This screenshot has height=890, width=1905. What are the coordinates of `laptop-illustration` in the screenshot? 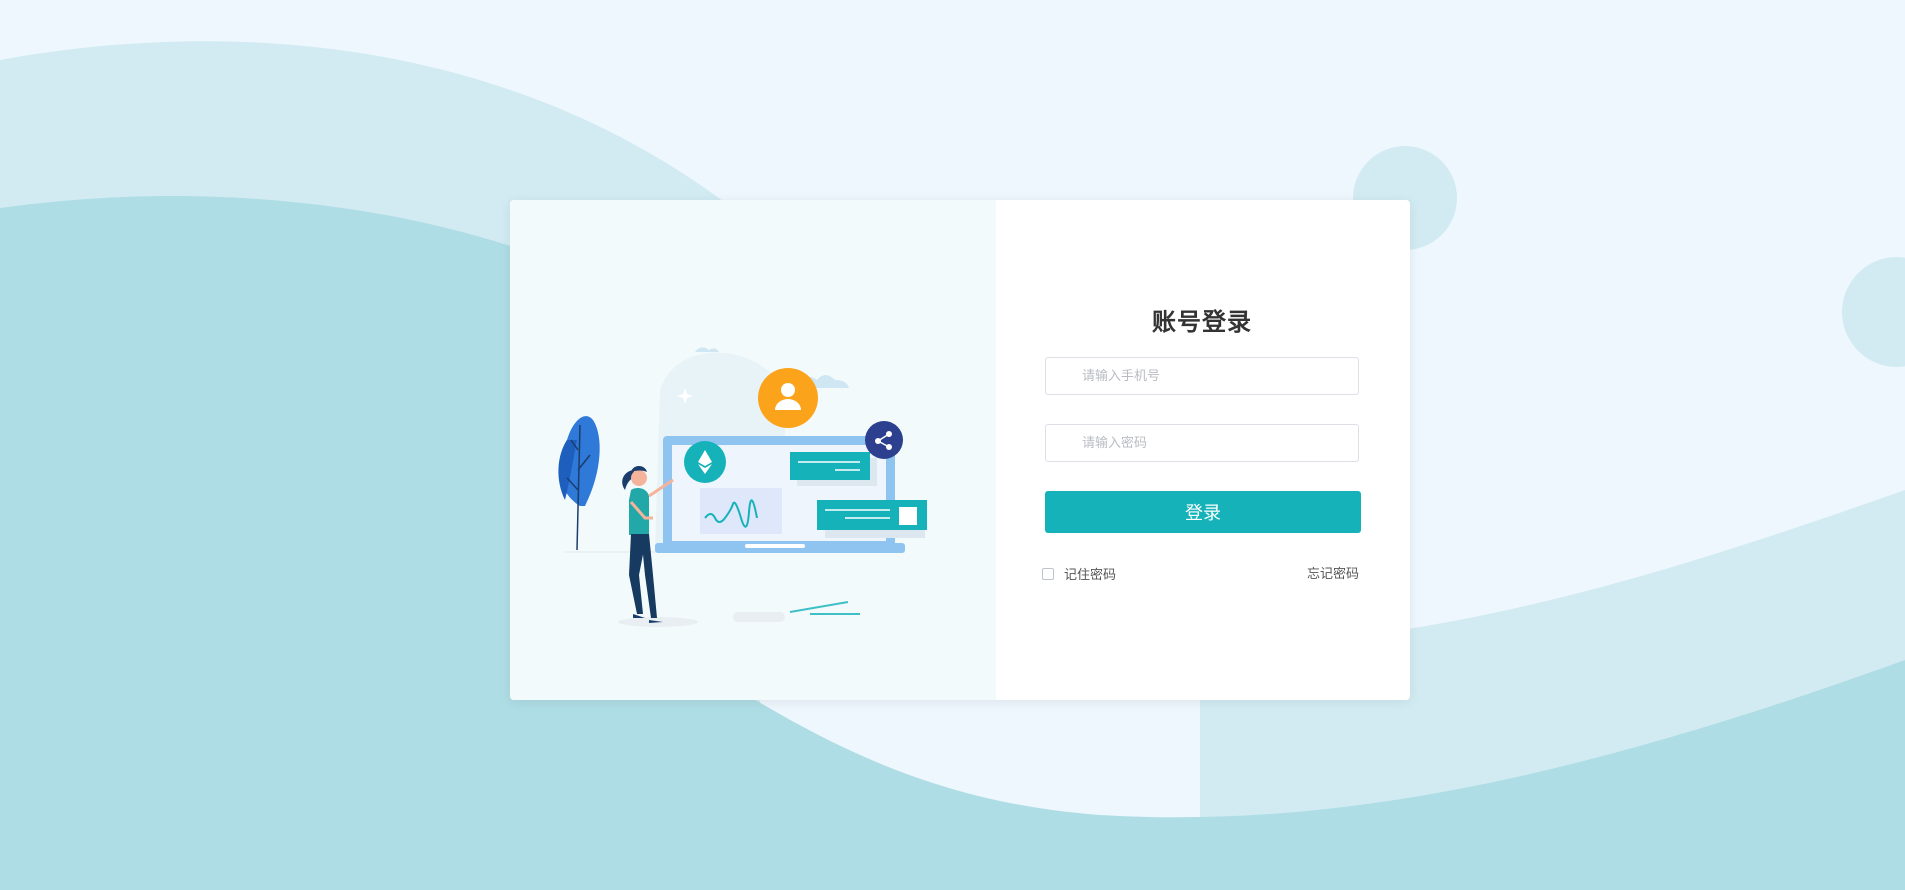 It's located at (742, 487).